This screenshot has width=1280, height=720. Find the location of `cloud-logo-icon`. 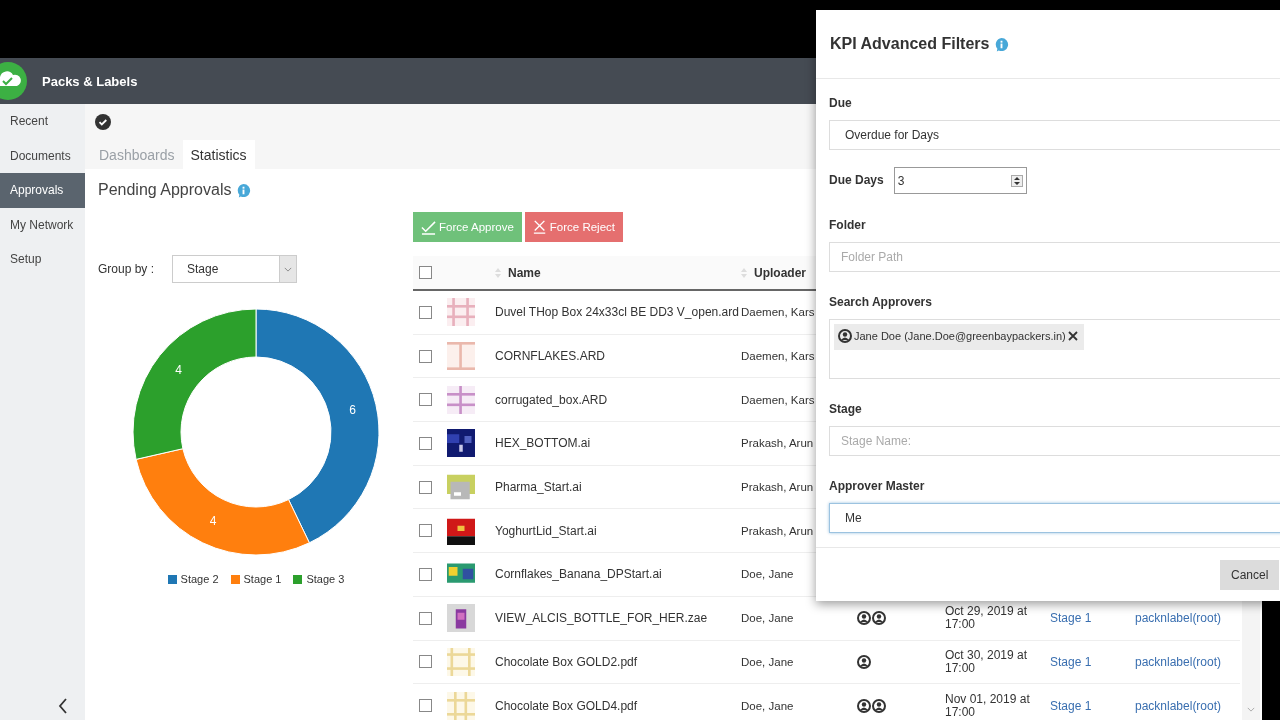

cloud-logo-icon is located at coordinates (14, 81).